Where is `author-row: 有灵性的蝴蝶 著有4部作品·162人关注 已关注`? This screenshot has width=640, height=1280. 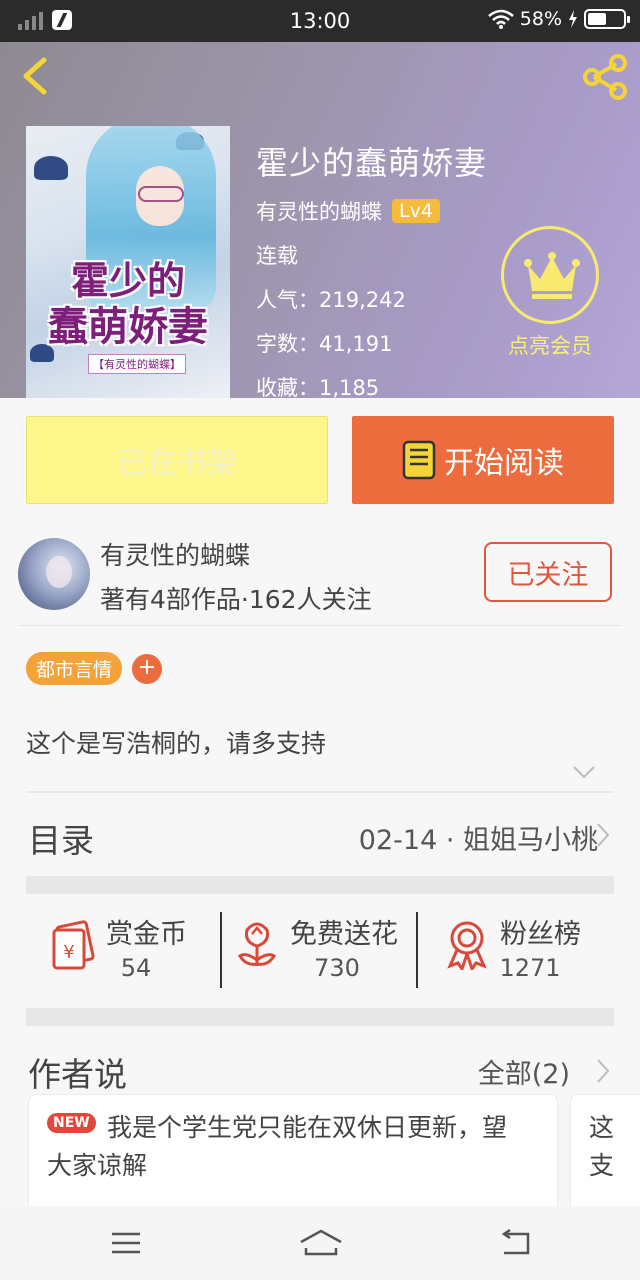
author-row: 有灵性的蝴蝶 著有4部作品·162人关注 已关注 is located at coordinates (320, 581).